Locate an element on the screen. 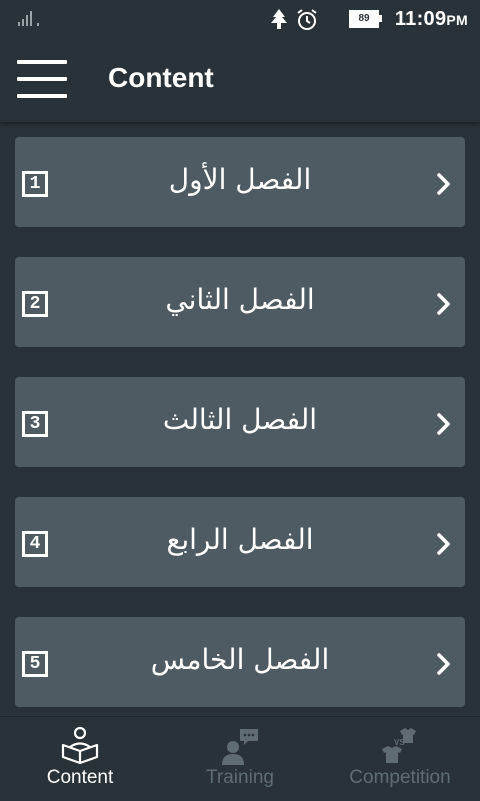  battery-level: 89 is located at coordinates (364, 19).